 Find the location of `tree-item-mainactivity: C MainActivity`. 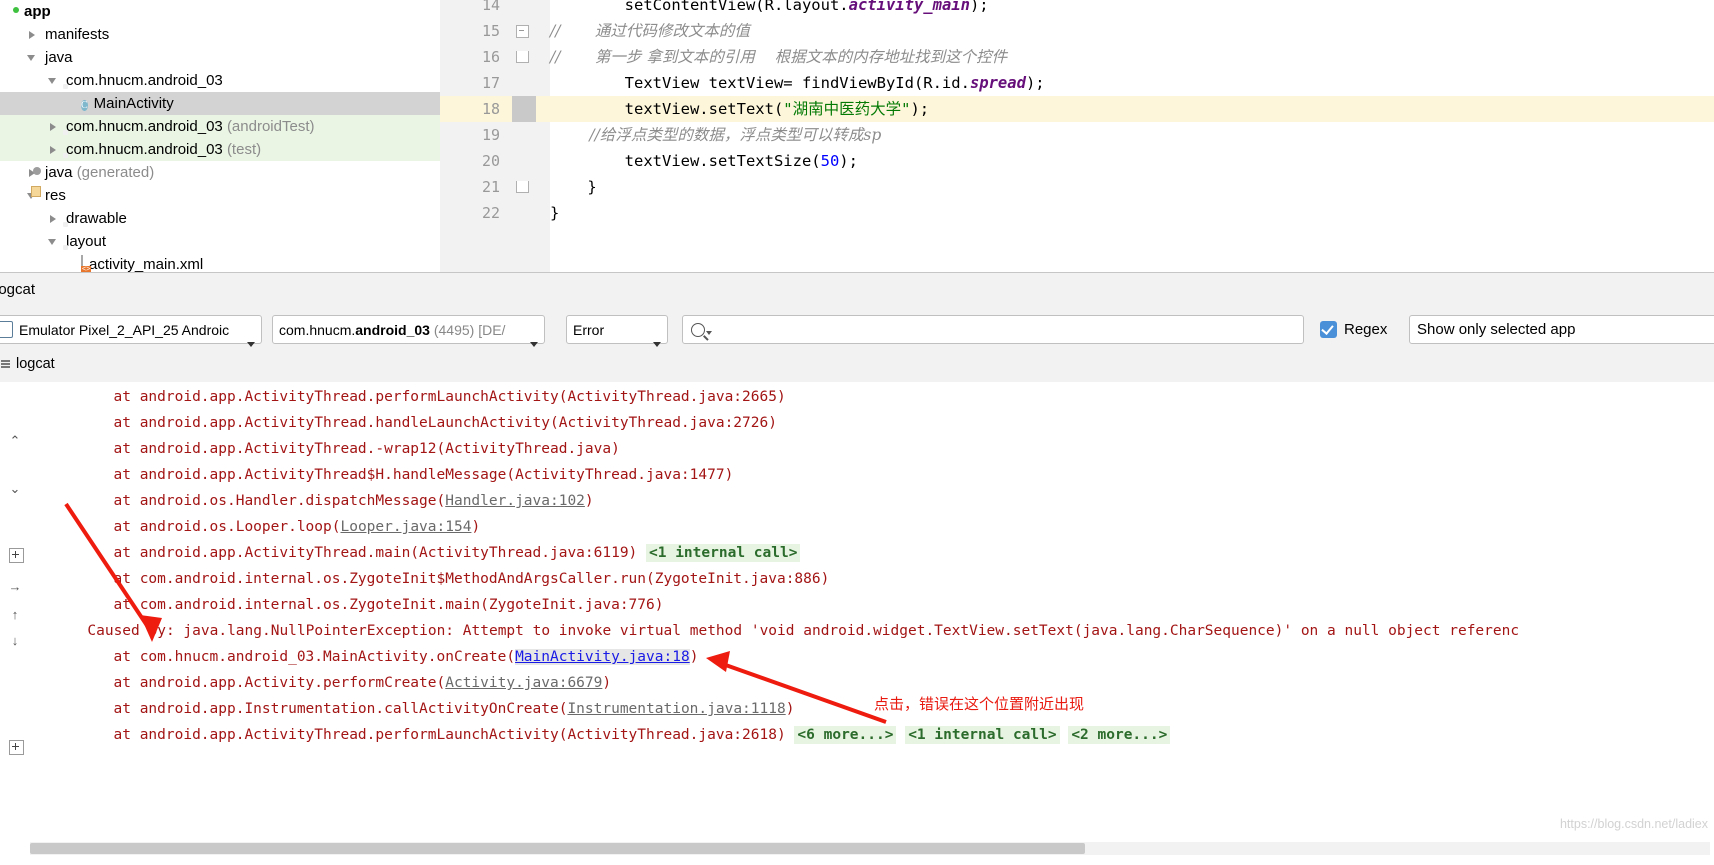

tree-item-mainactivity: C MainActivity is located at coordinates (220, 103).